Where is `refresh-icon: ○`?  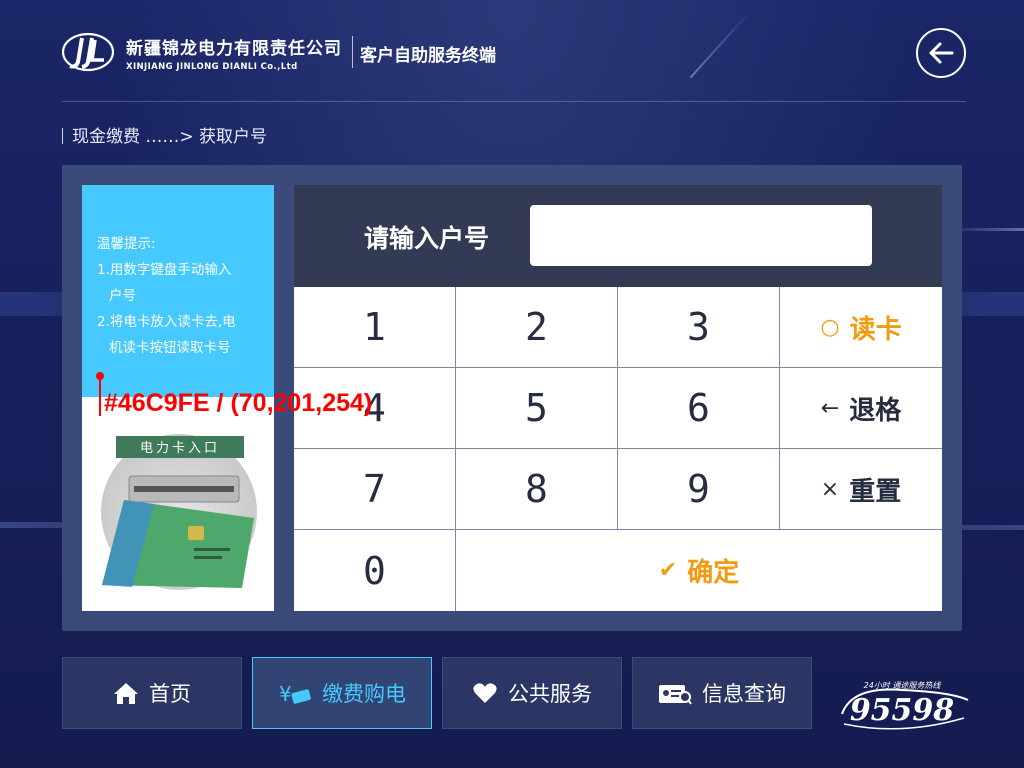
refresh-icon: ○ is located at coordinates (830, 327).